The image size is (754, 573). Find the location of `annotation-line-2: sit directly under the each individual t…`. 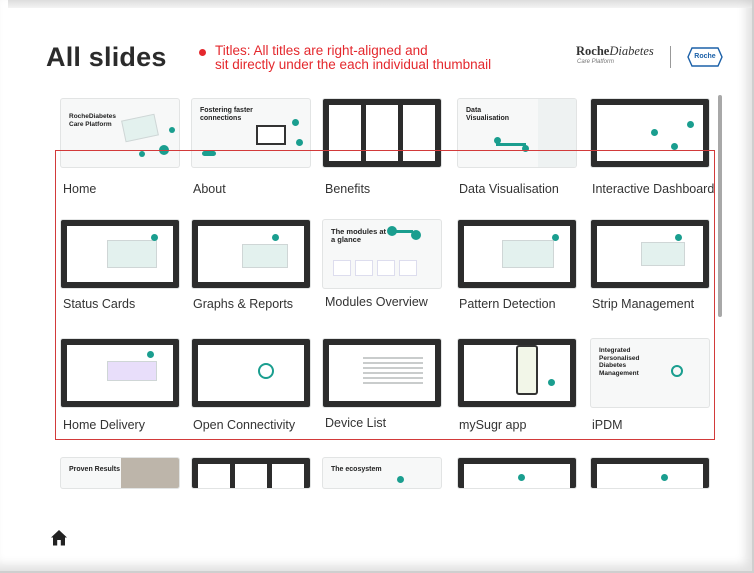

annotation-line-2: sit directly under the each individual t… is located at coordinates (353, 64).